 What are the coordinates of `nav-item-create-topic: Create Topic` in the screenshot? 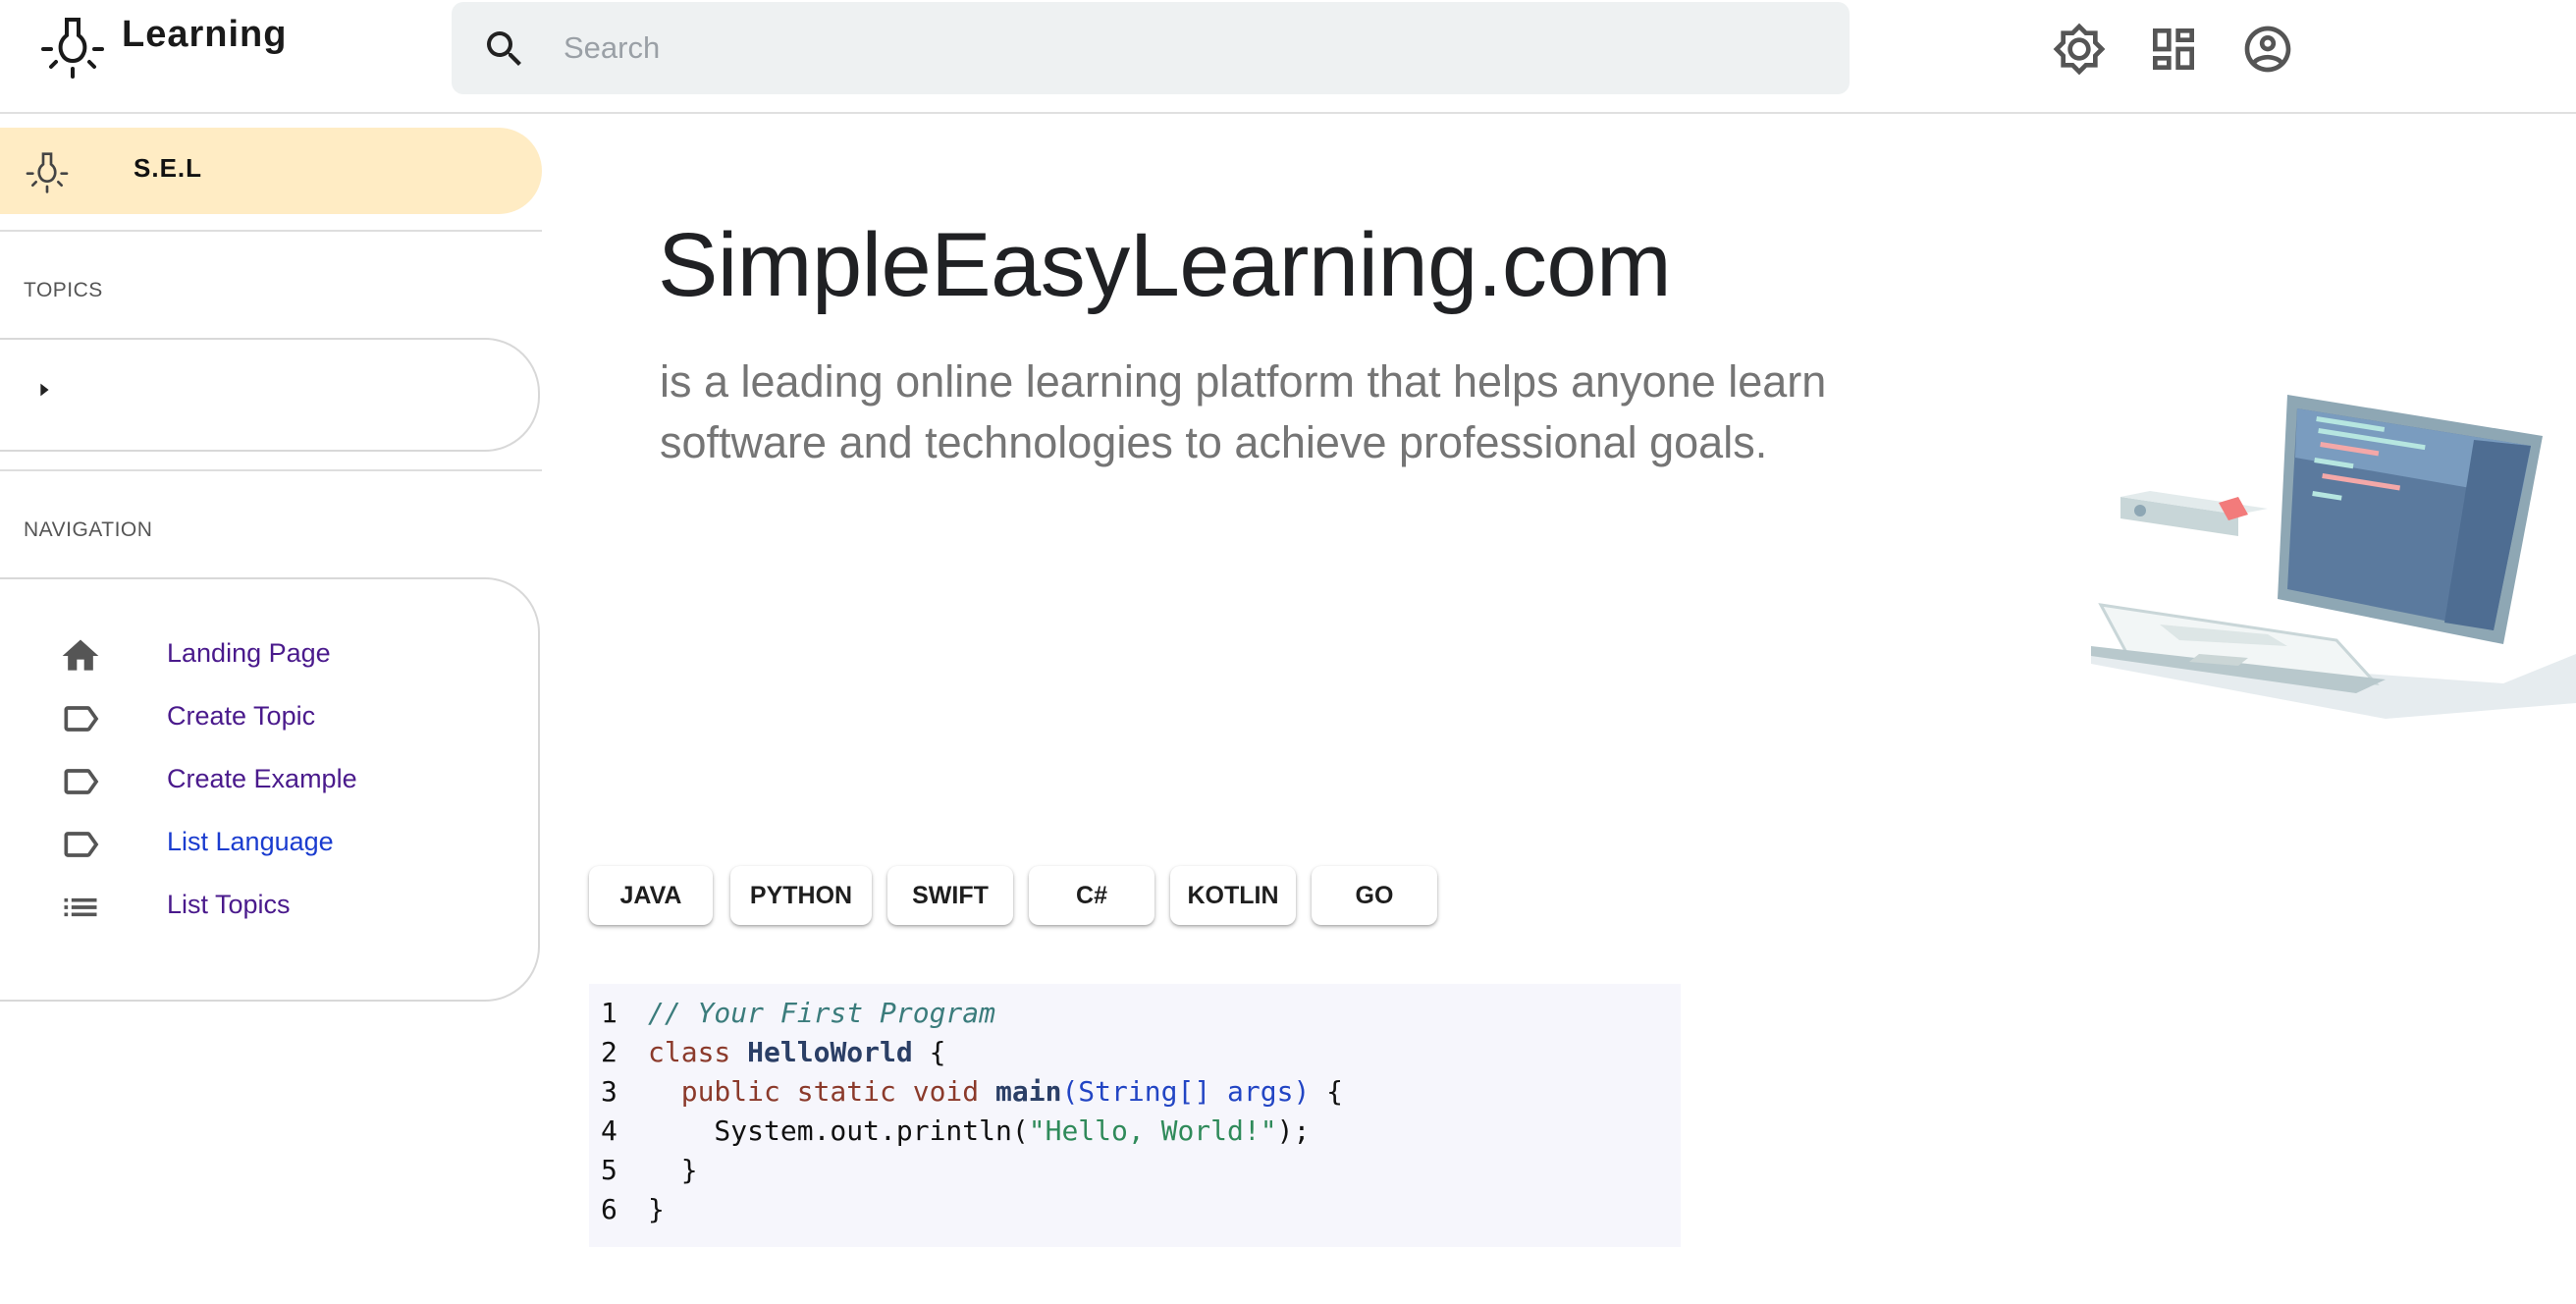 It's located at (241, 716).